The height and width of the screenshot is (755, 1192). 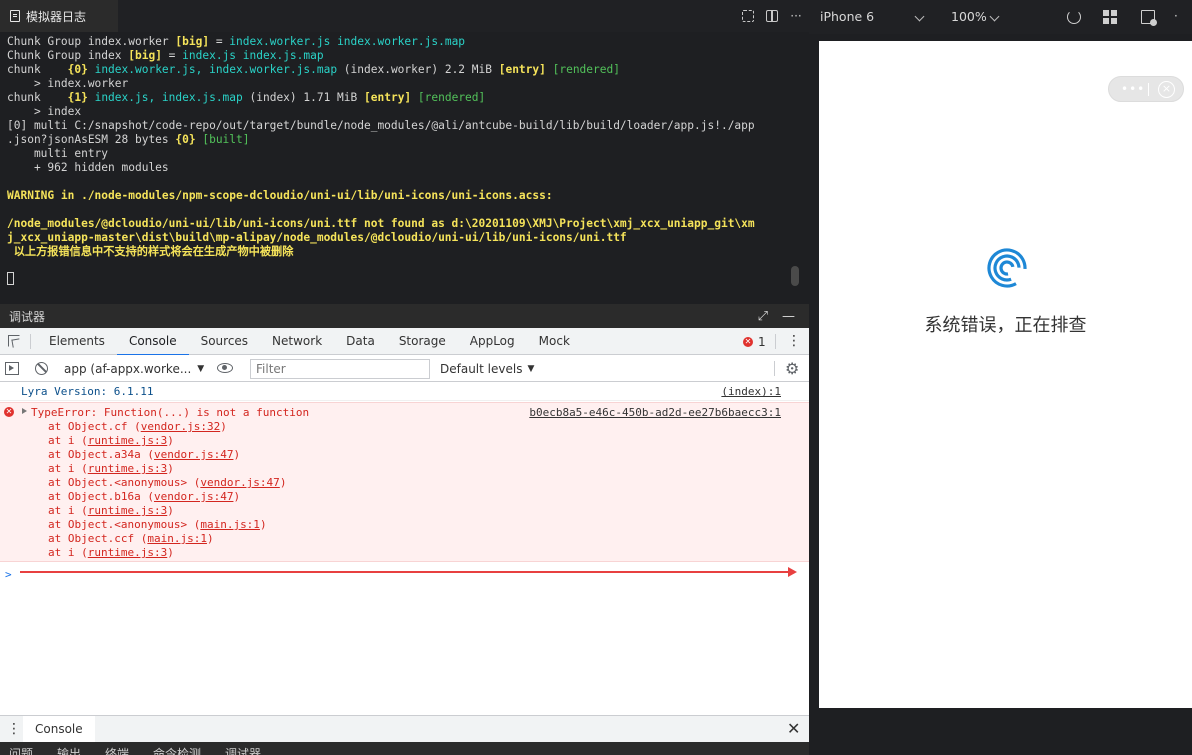 I want to click on live-expression-eye-icon, so click(x=225, y=368).